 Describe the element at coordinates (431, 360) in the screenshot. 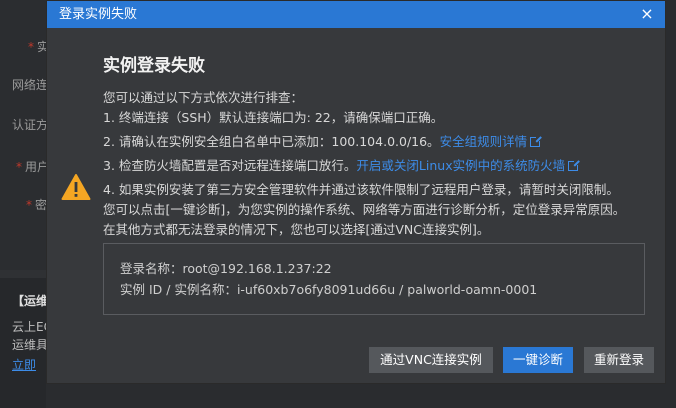

I see `vnc-connect-button: 通过VNC连接实例` at that location.